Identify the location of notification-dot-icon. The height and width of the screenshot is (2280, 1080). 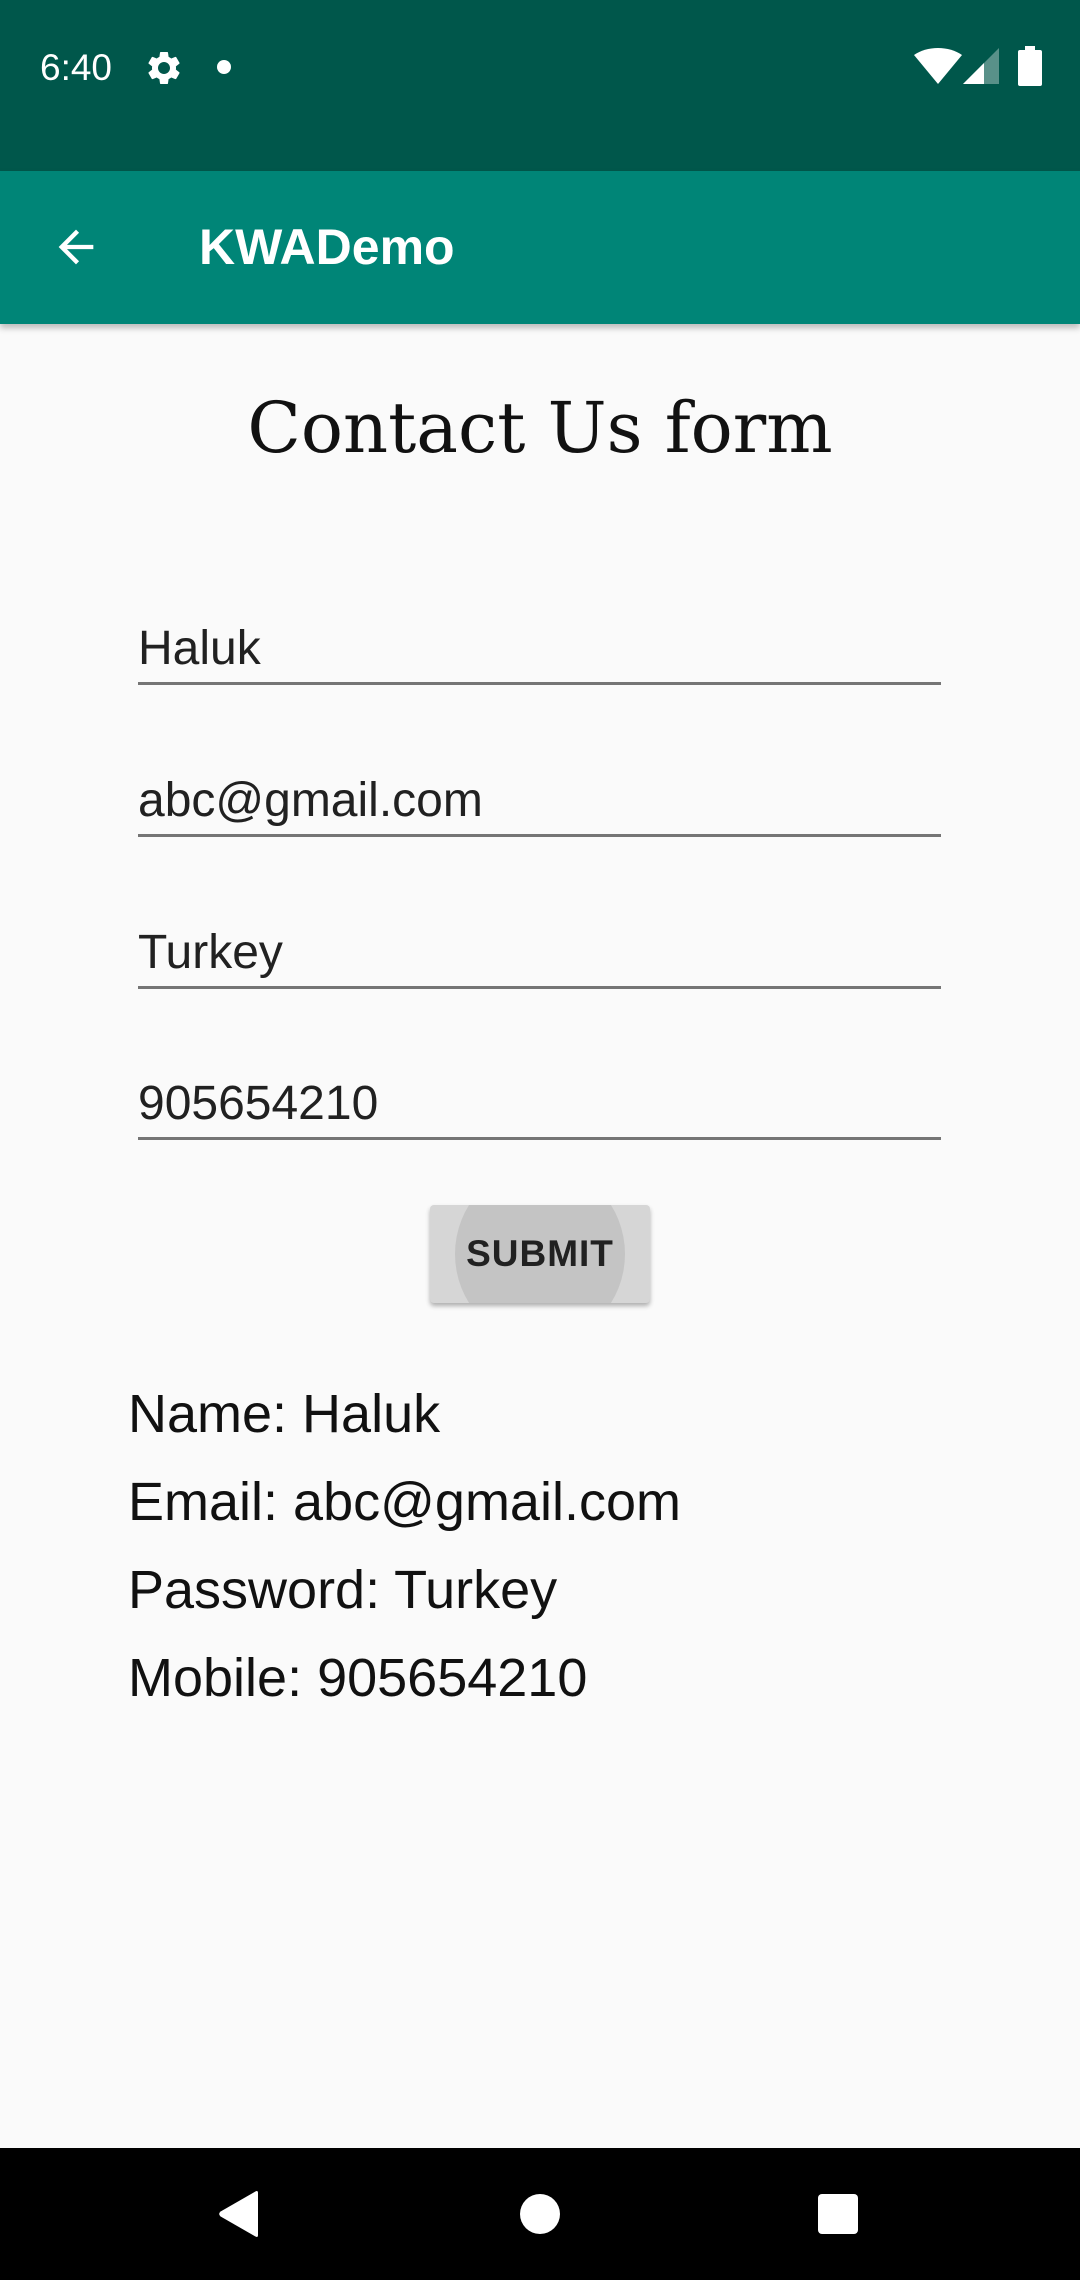
(224, 67).